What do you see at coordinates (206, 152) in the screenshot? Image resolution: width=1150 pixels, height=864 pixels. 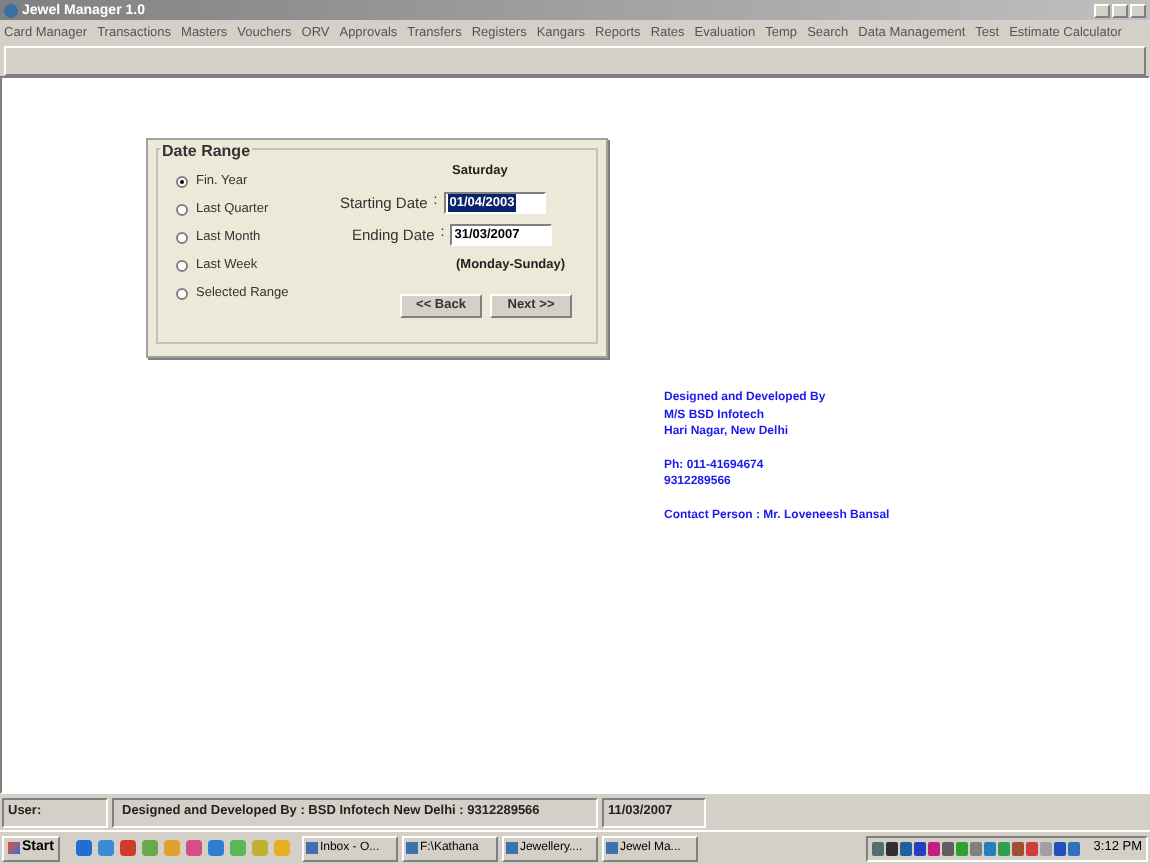 I see `group-title: Date Range` at bounding box center [206, 152].